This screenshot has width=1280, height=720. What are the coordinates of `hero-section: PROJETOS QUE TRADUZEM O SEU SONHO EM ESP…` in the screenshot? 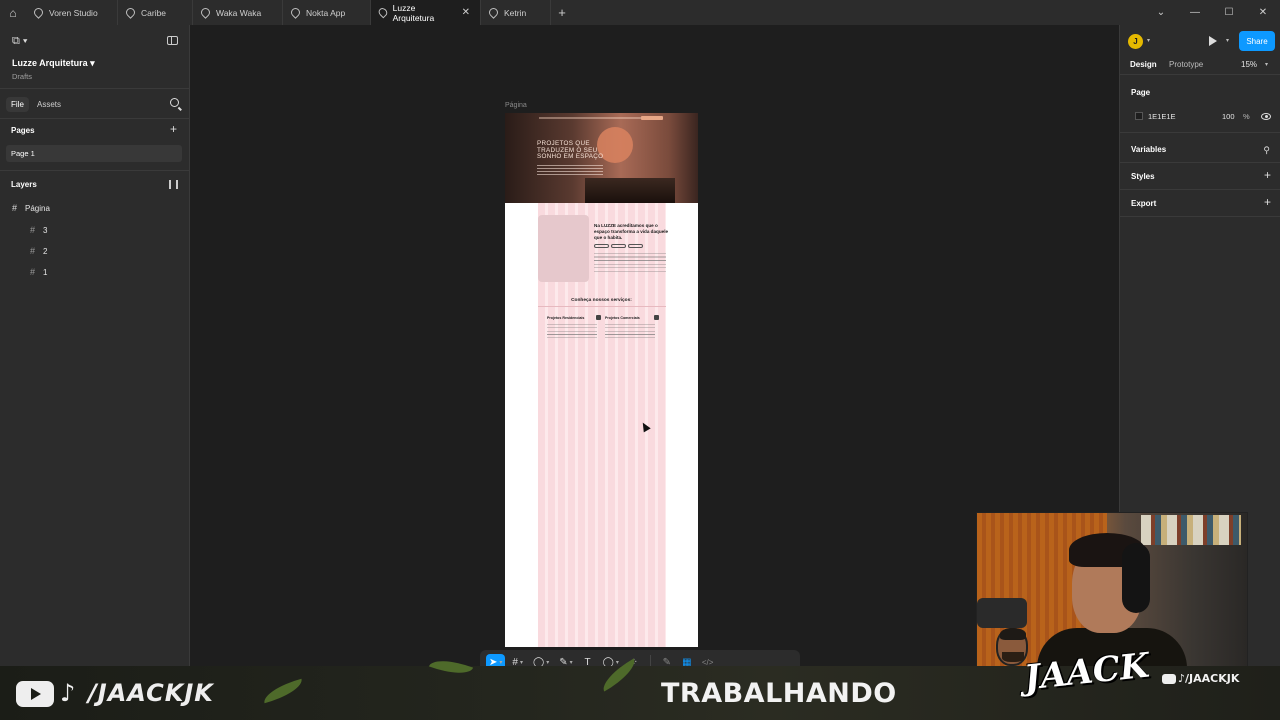 It's located at (601, 158).